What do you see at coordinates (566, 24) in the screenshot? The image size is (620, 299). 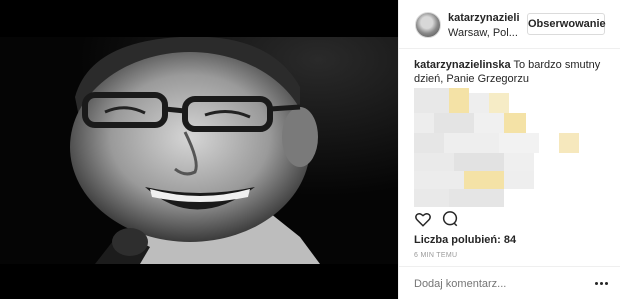 I see `follow-button: Obserwowanie` at bounding box center [566, 24].